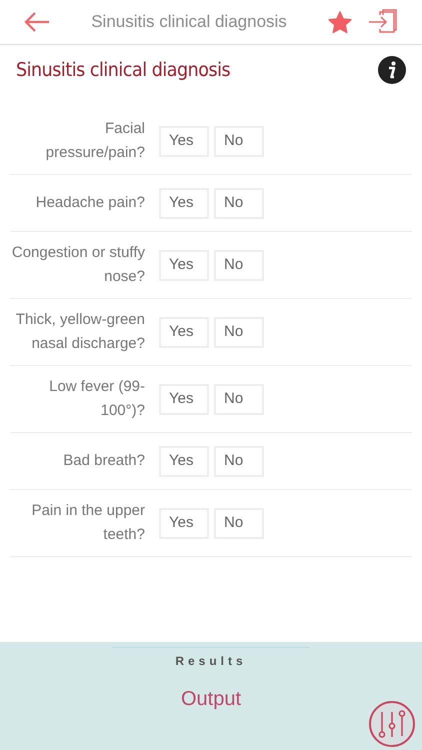 Image resolution: width=422 pixels, height=750 pixels. What do you see at coordinates (211, 661) in the screenshot?
I see `results-heading: Results` at bounding box center [211, 661].